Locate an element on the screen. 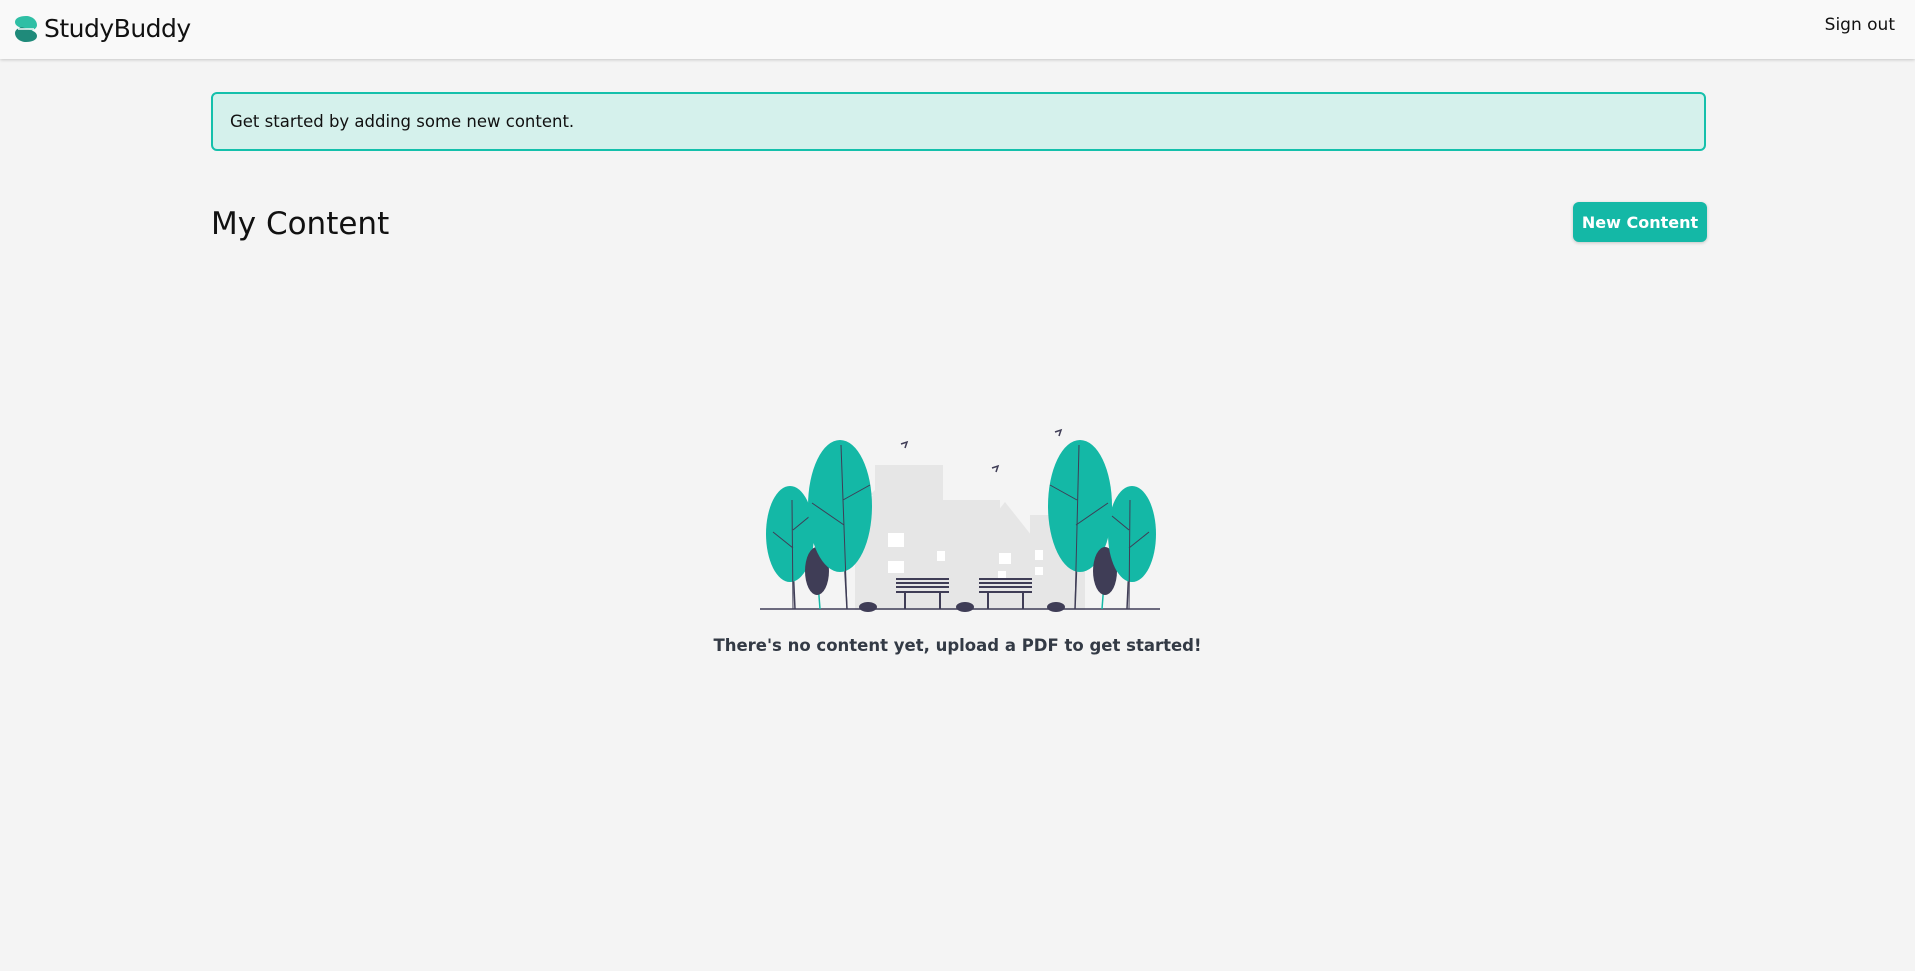 Image resolution: width=1915 pixels, height=971 pixels. top-navigation-bar: StudyBuddy Sign out is located at coordinates (957, 29).